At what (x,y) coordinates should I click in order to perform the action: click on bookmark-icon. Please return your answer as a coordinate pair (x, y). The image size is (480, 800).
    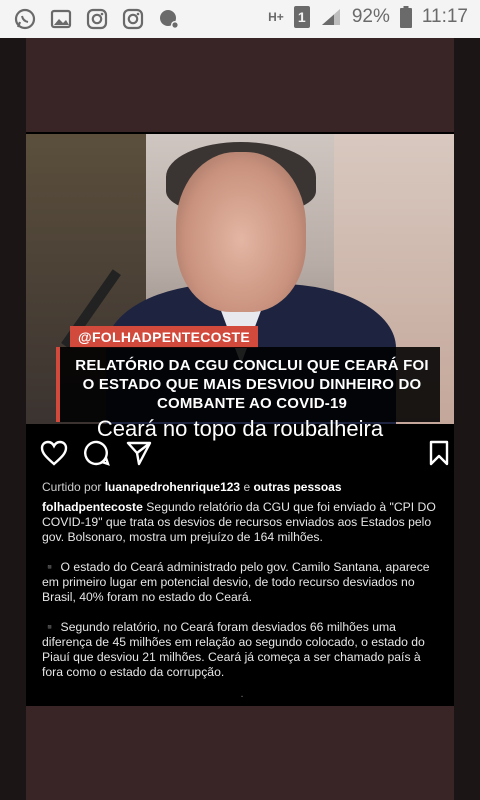
    Looking at the image, I should click on (439, 455).